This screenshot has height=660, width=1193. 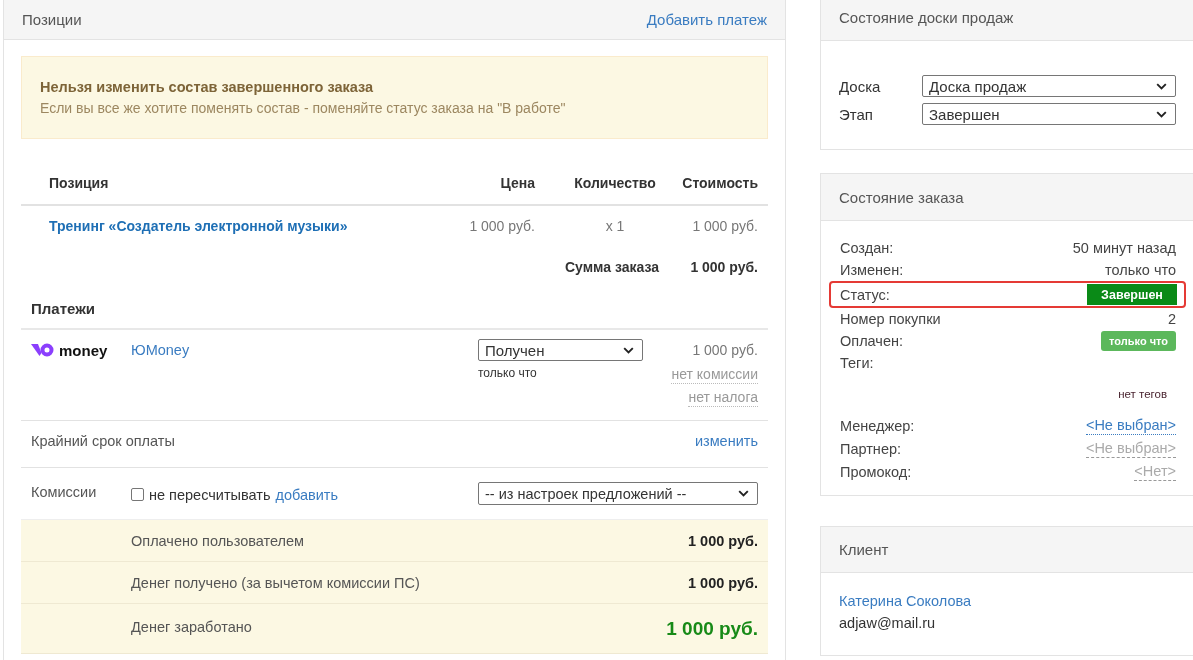 I want to click on status-badge: Завершен, so click(x=1132, y=294).